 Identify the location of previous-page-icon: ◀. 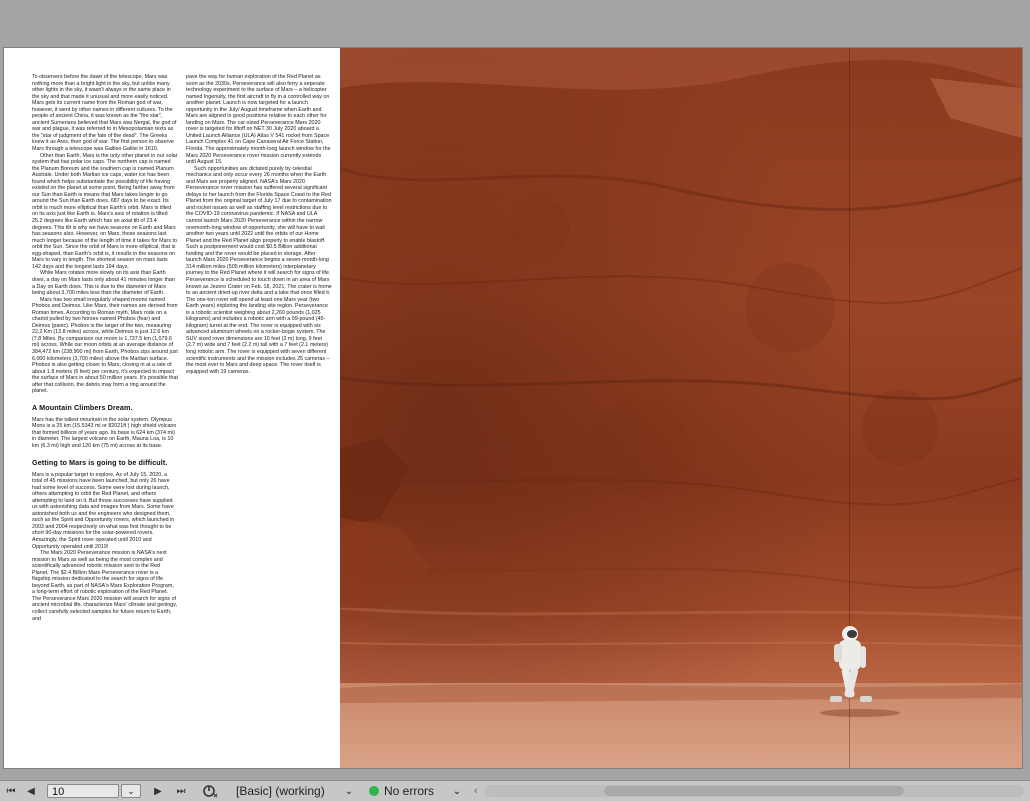
(31, 791).